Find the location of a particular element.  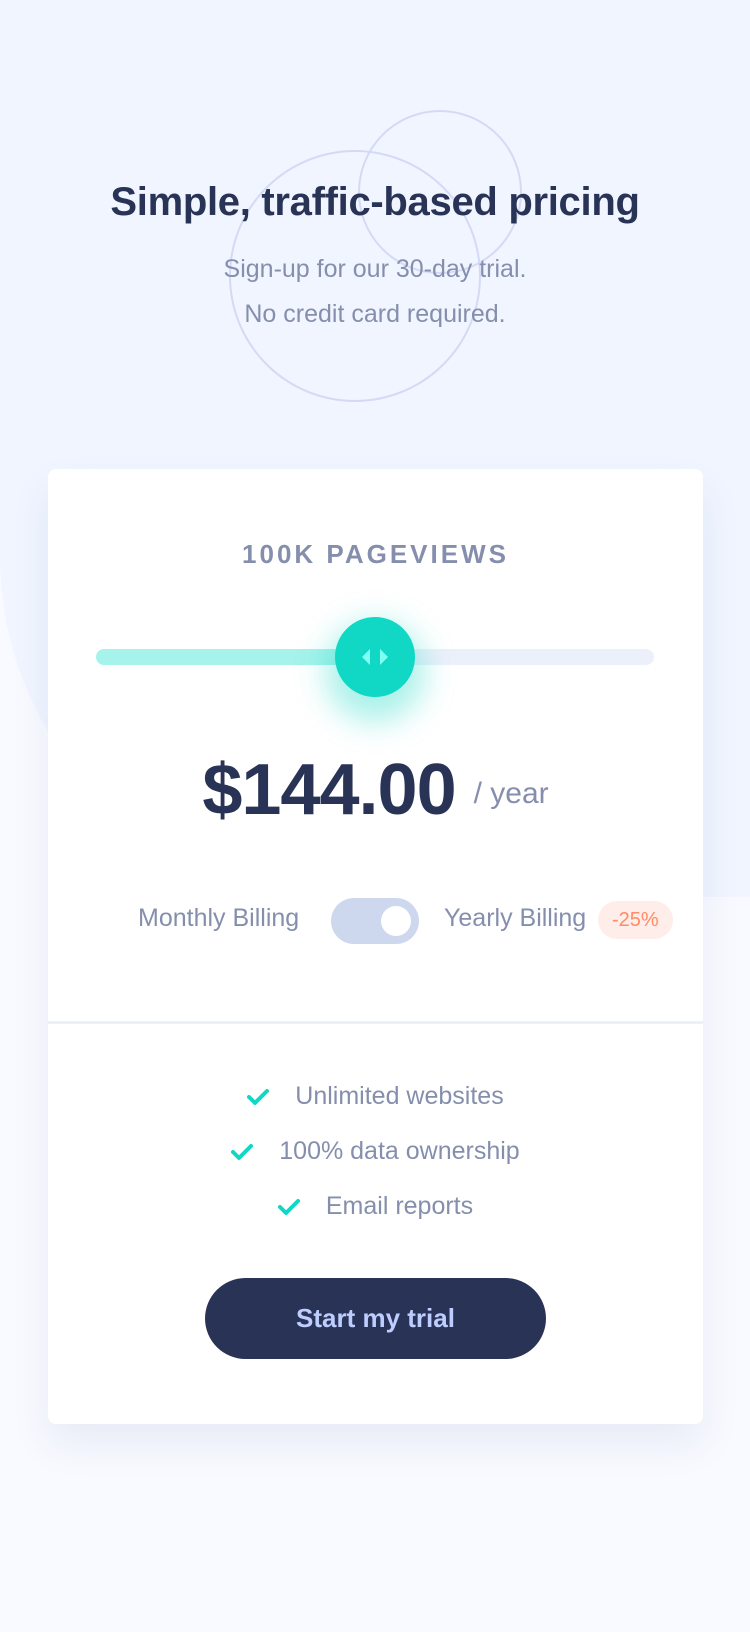

toggle-knob is located at coordinates (396, 921).